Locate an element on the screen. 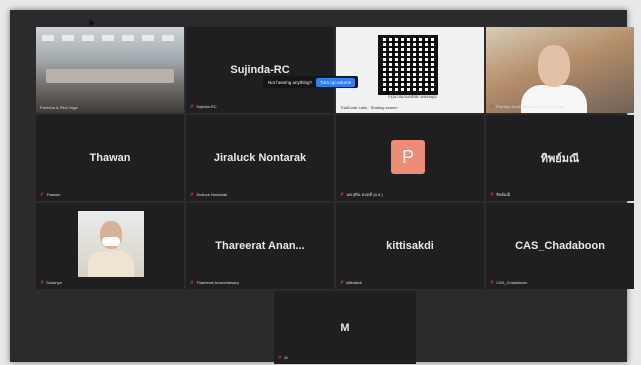 This screenshot has width=641, height=365. participant-tile-room: Fareeha & Pilot Yoga is located at coordinates (110, 70).